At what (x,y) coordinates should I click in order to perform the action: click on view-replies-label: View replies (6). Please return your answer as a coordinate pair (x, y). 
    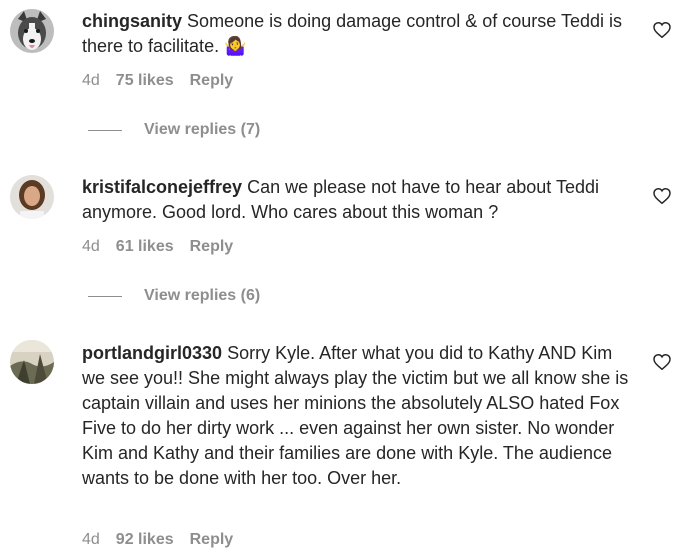
    Looking at the image, I should click on (202, 296).